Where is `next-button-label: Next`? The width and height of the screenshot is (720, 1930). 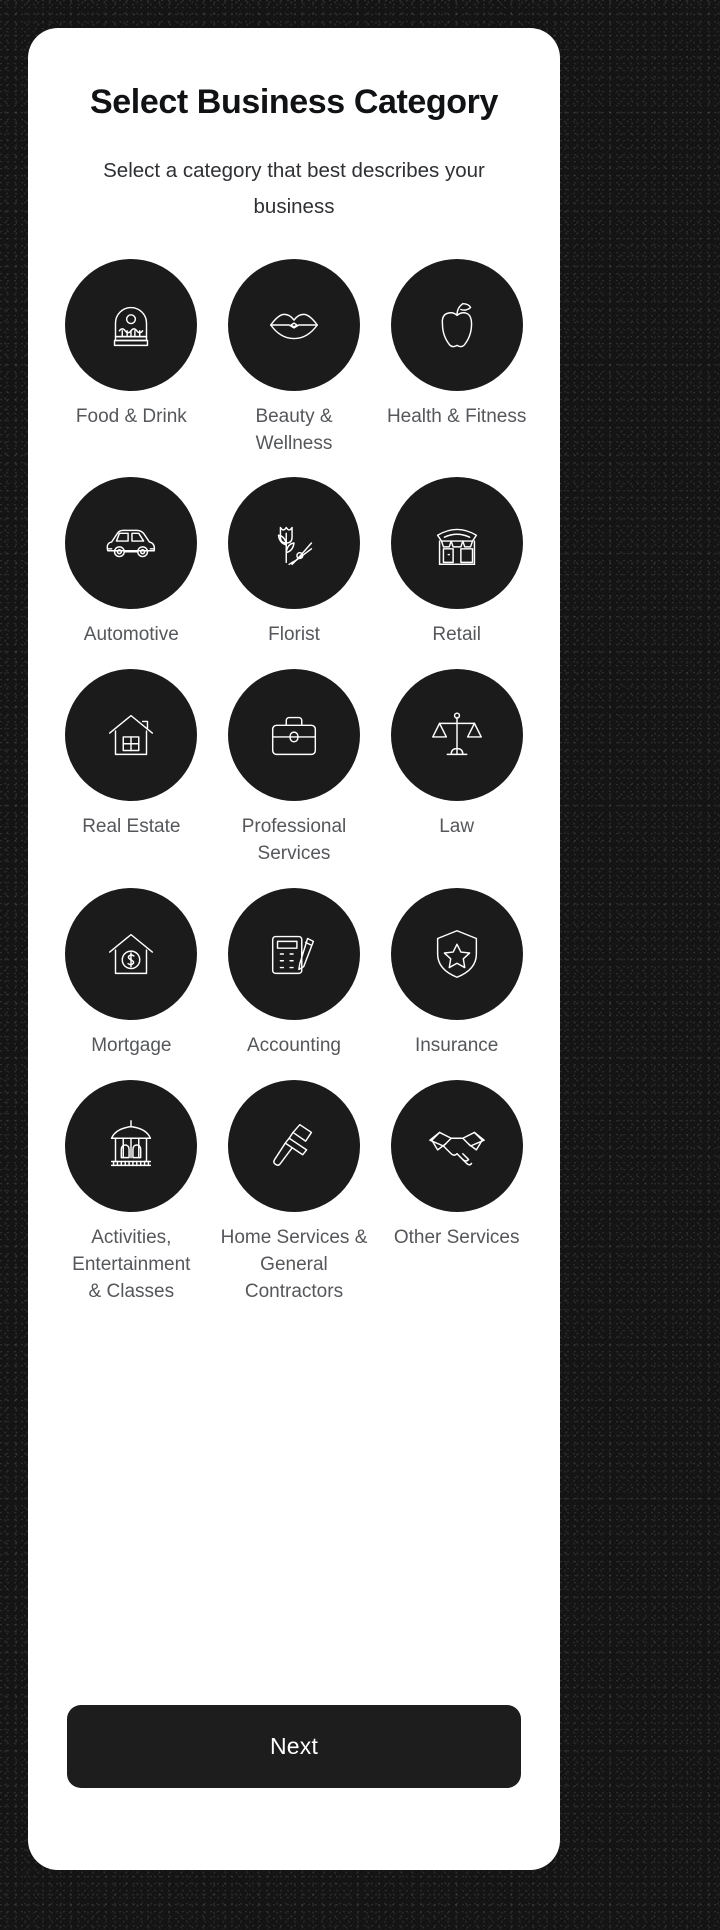
next-button-label: Next is located at coordinates (294, 1746).